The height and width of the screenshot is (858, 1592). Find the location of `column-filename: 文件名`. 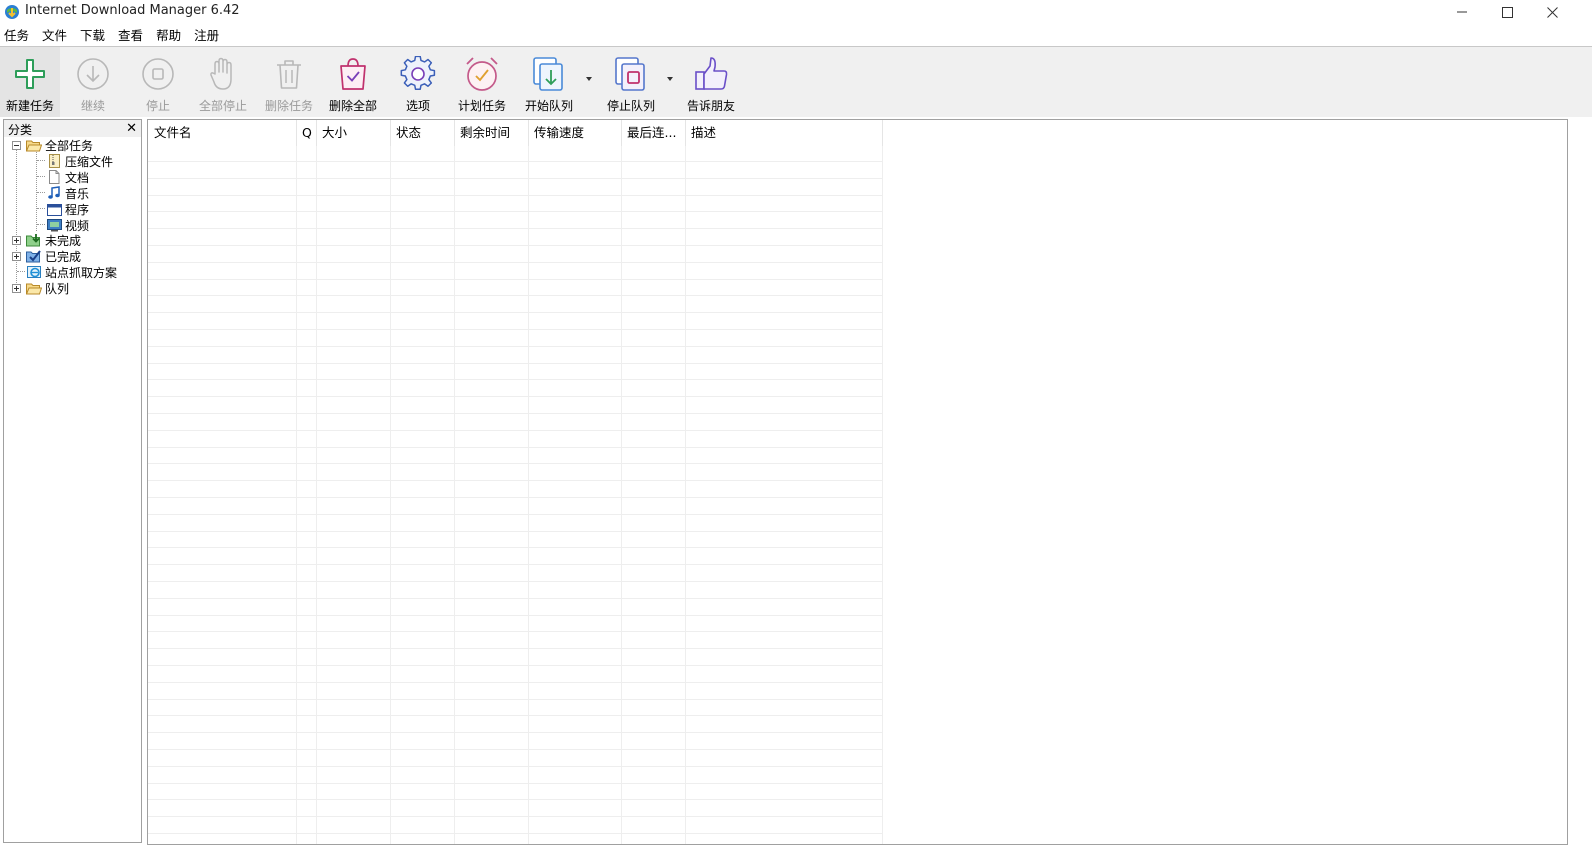

column-filename: 文件名 is located at coordinates (222, 133).